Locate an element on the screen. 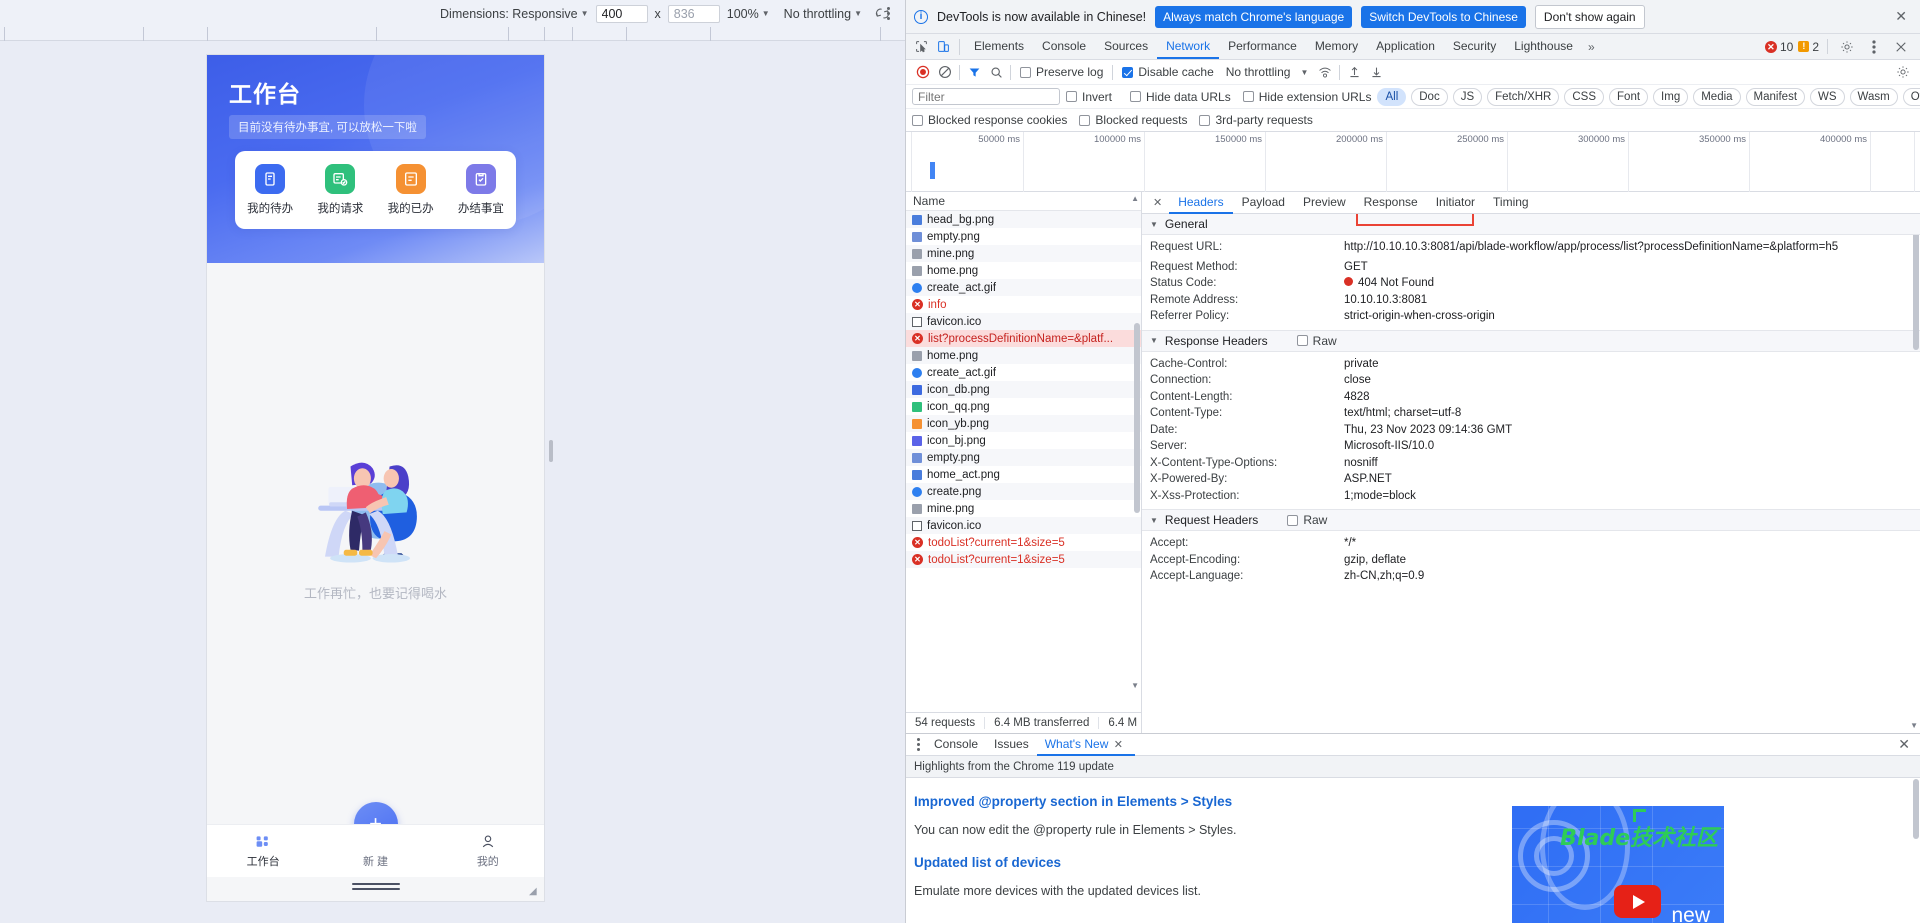  tab-preview: Preview is located at coordinates (1324, 203).